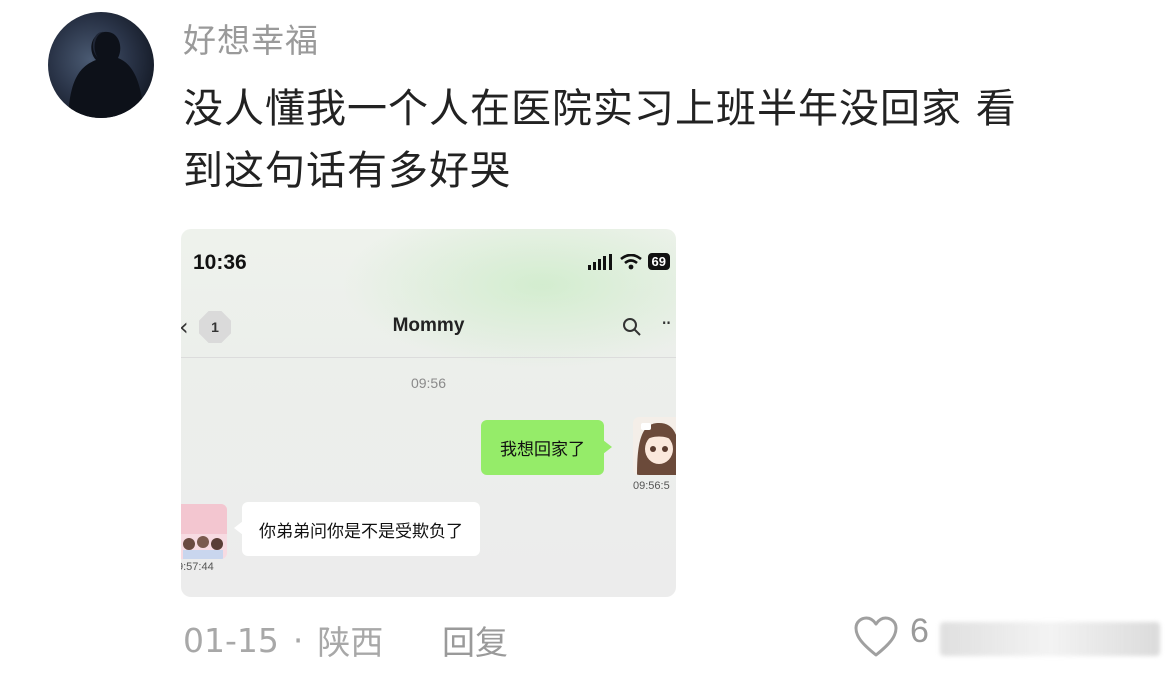  What do you see at coordinates (599, 261) in the screenshot?
I see `signal-icon` at bounding box center [599, 261].